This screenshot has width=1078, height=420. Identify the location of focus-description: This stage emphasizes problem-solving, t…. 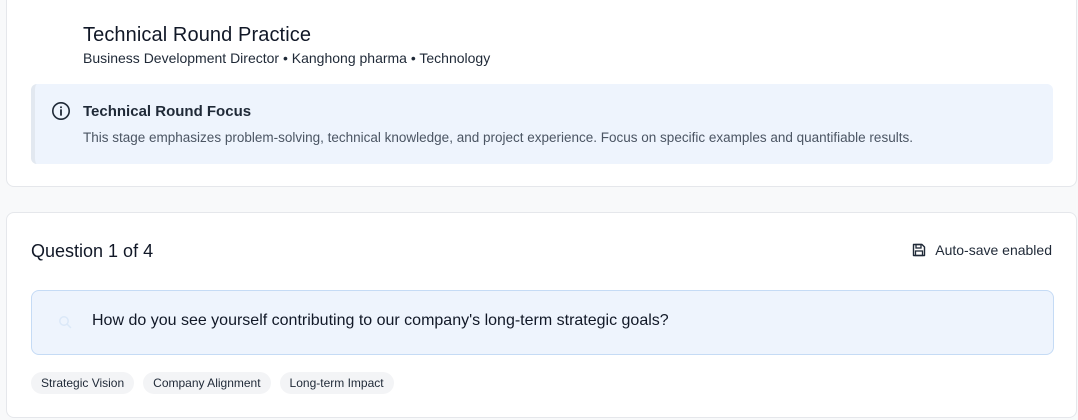
(498, 137).